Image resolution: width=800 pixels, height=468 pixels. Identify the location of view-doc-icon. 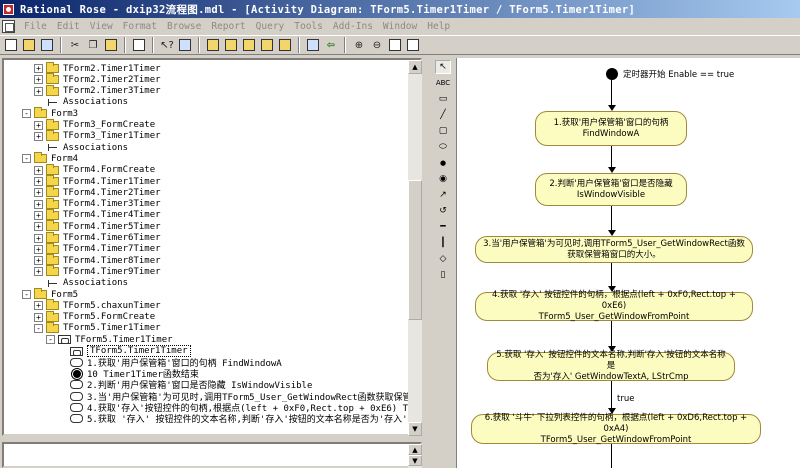
(185, 45).